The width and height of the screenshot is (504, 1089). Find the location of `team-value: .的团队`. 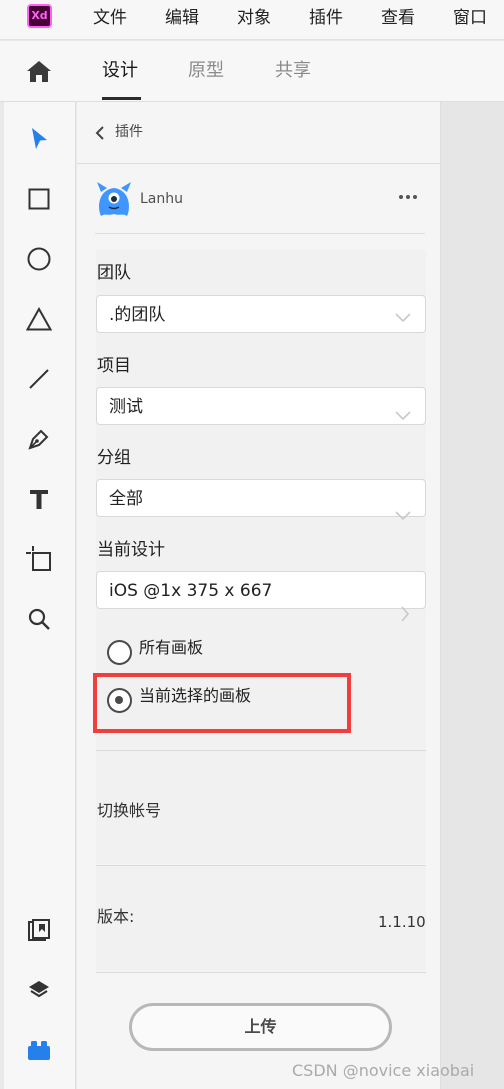

team-value: .的团队 is located at coordinates (137, 315).